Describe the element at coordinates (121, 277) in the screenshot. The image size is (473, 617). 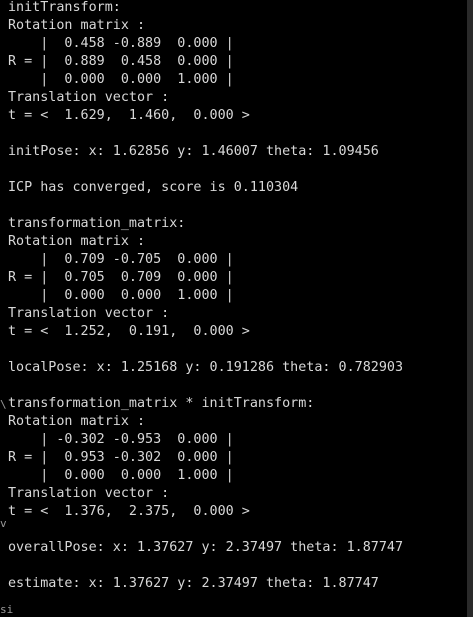
I see `terminal-line: R = | 0.705 0.709 0.000 |` at that location.